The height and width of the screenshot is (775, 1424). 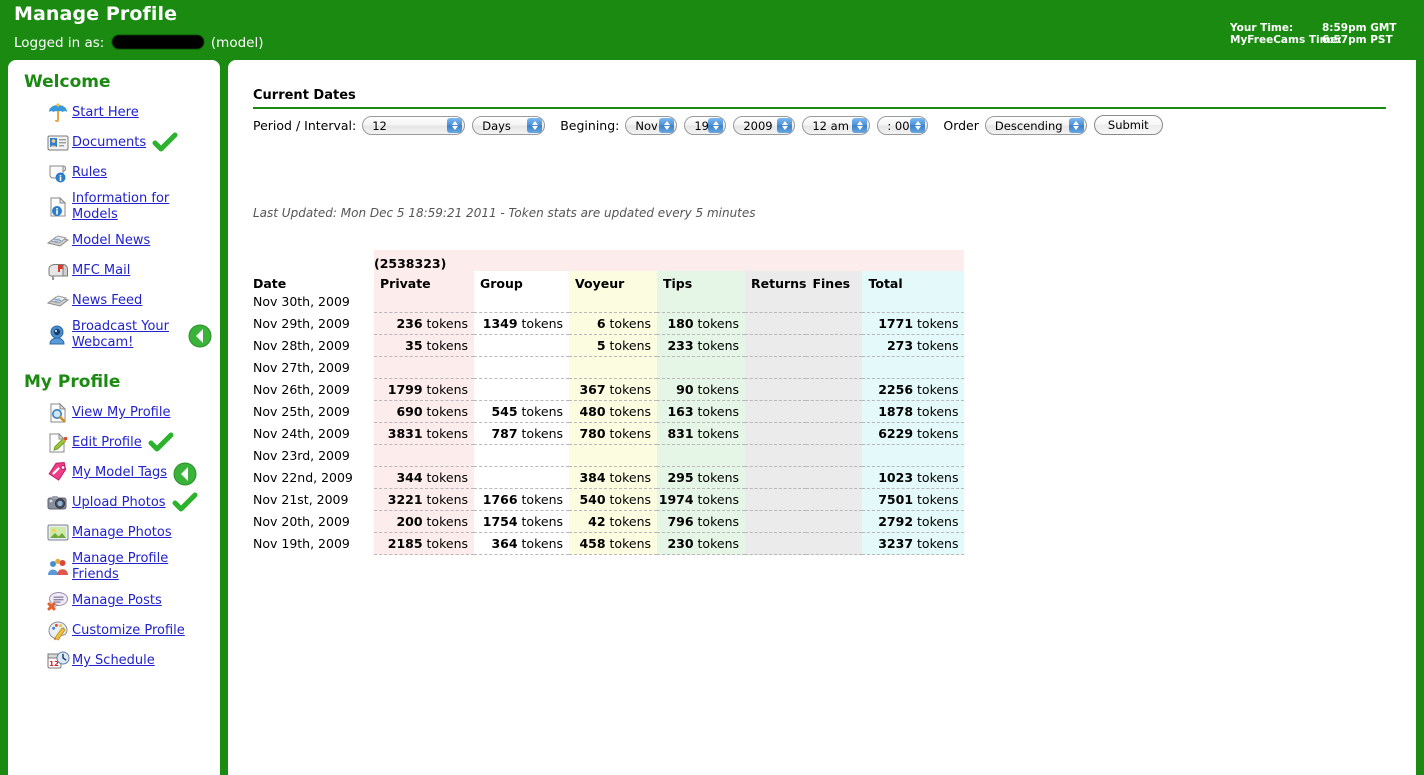 What do you see at coordinates (764, 125) in the screenshot?
I see `year-select: 2009` at bounding box center [764, 125].